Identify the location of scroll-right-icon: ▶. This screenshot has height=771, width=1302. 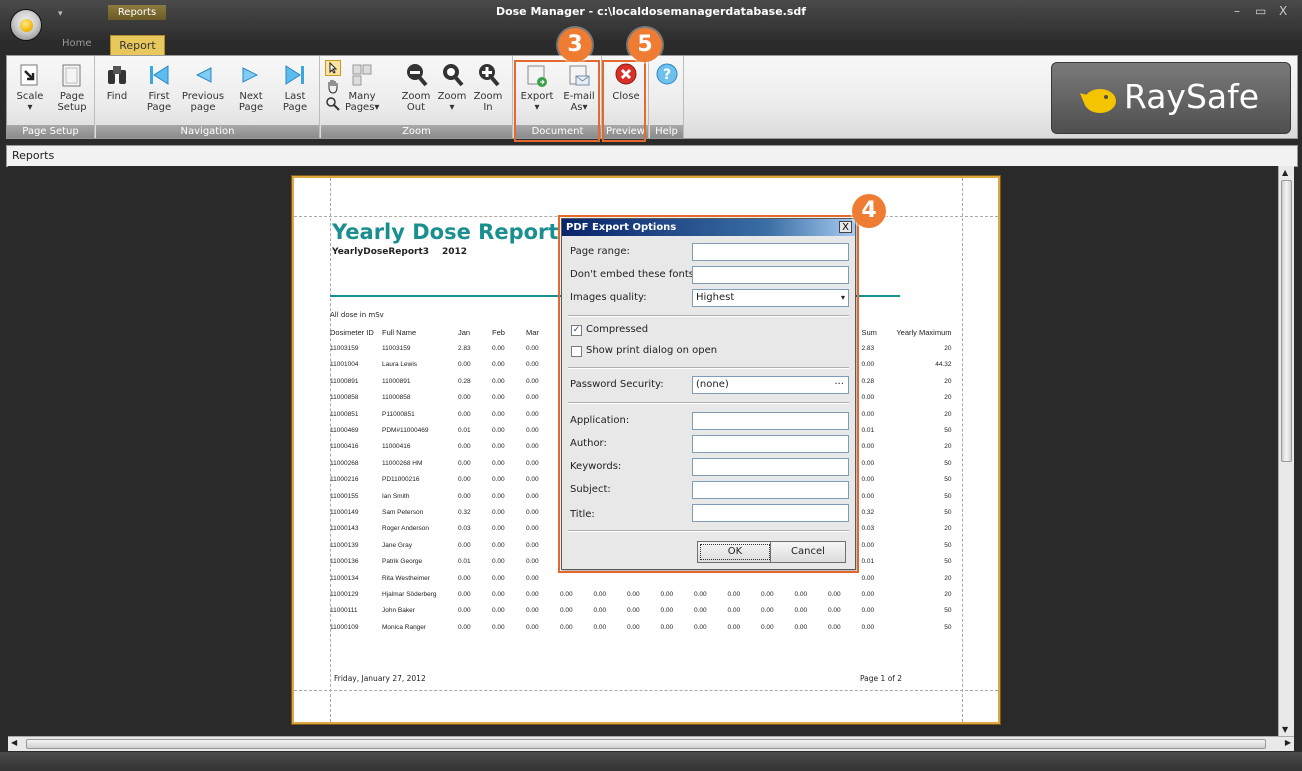
(1288, 742).